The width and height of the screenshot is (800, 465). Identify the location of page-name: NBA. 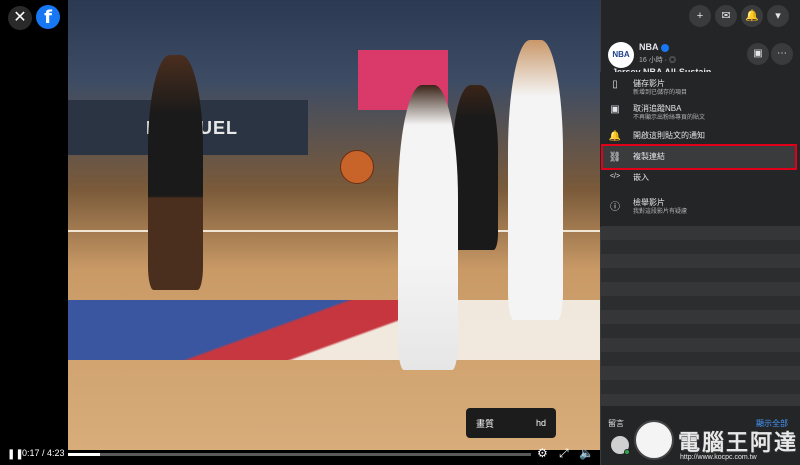
(654, 47).